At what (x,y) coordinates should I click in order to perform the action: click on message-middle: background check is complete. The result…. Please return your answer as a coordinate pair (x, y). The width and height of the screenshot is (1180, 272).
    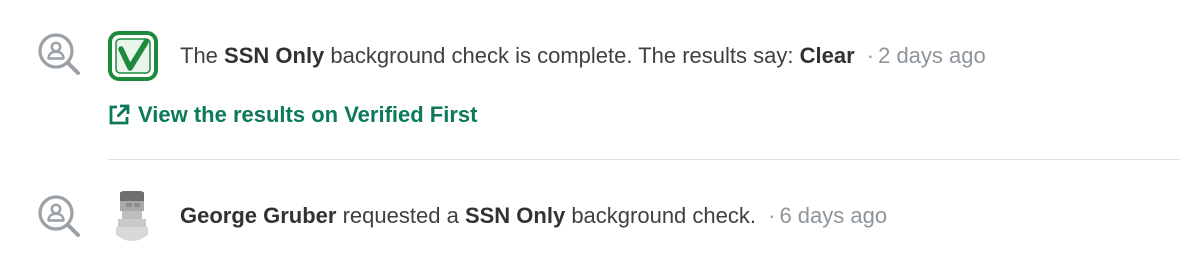
    Looking at the image, I should click on (562, 55).